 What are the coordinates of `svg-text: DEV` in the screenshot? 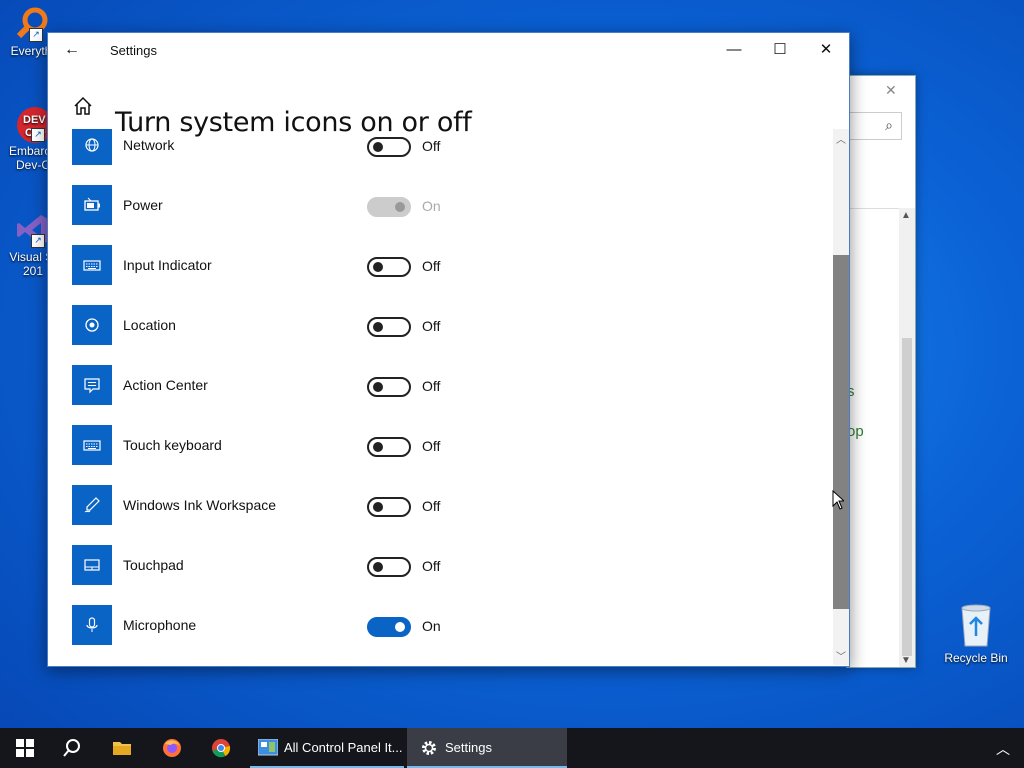 It's located at (34, 120).